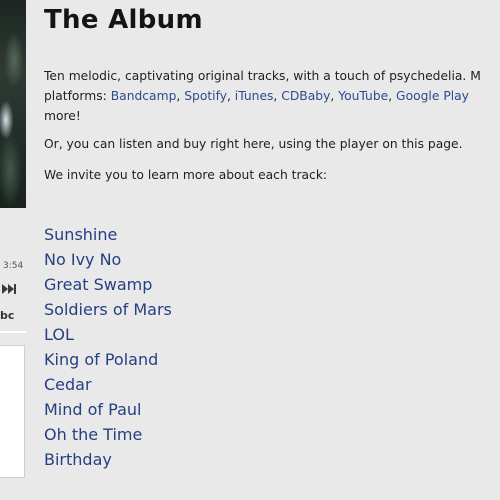 The width and height of the screenshot is (500, 500). I want to click on list-item: Oh the Time, so click(108, 434).